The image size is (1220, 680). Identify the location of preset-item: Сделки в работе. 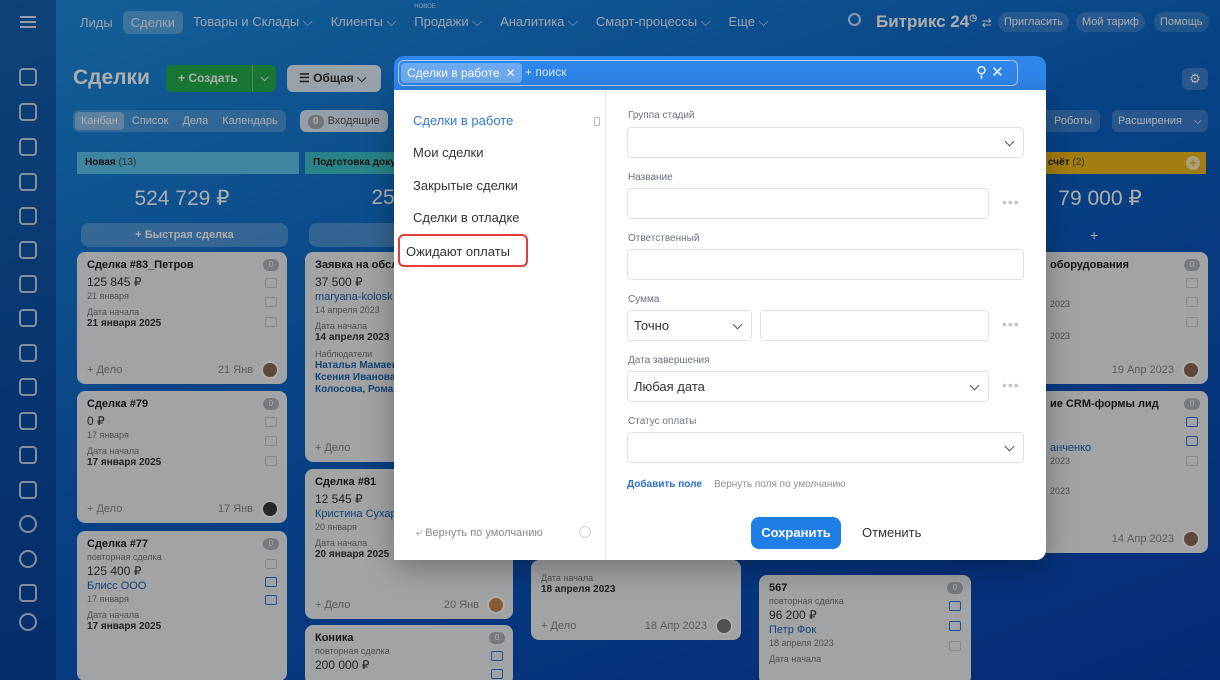
(463, 120).